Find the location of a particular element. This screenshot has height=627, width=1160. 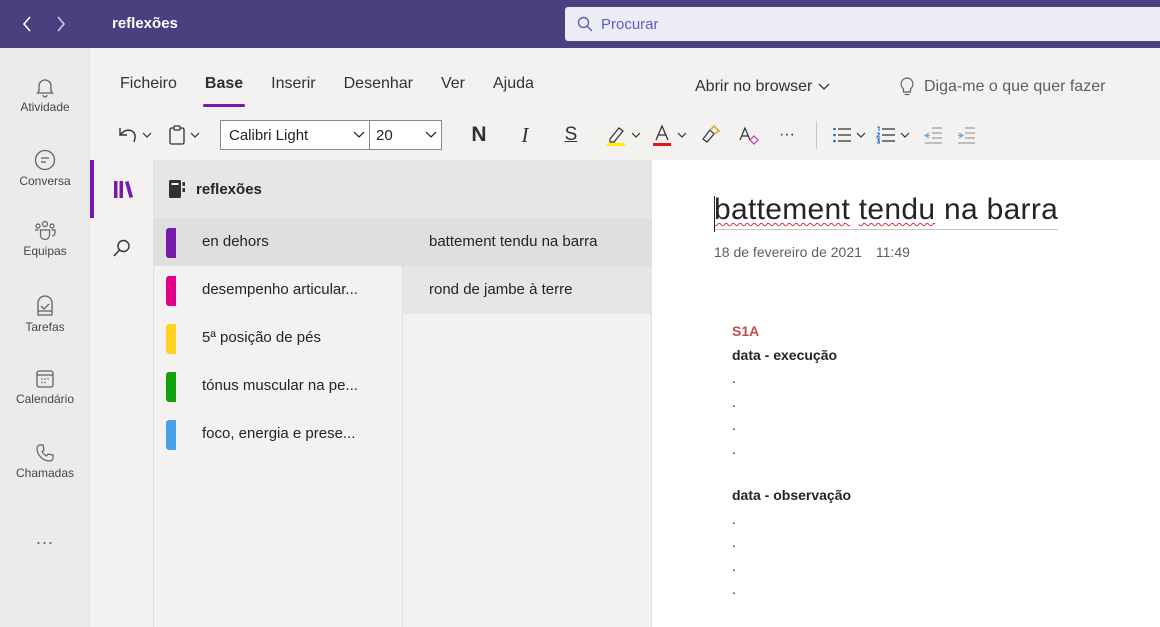

rail-item-chat: Conversa is located at coordinates (45, 168).